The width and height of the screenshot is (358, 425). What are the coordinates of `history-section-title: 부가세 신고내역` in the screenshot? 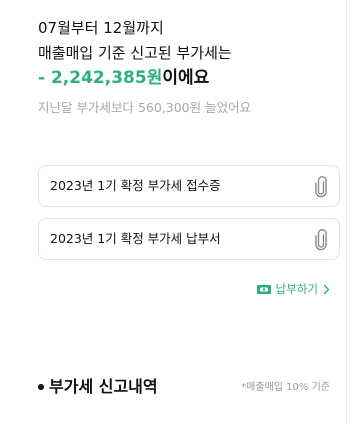 It's located at (98, 387).